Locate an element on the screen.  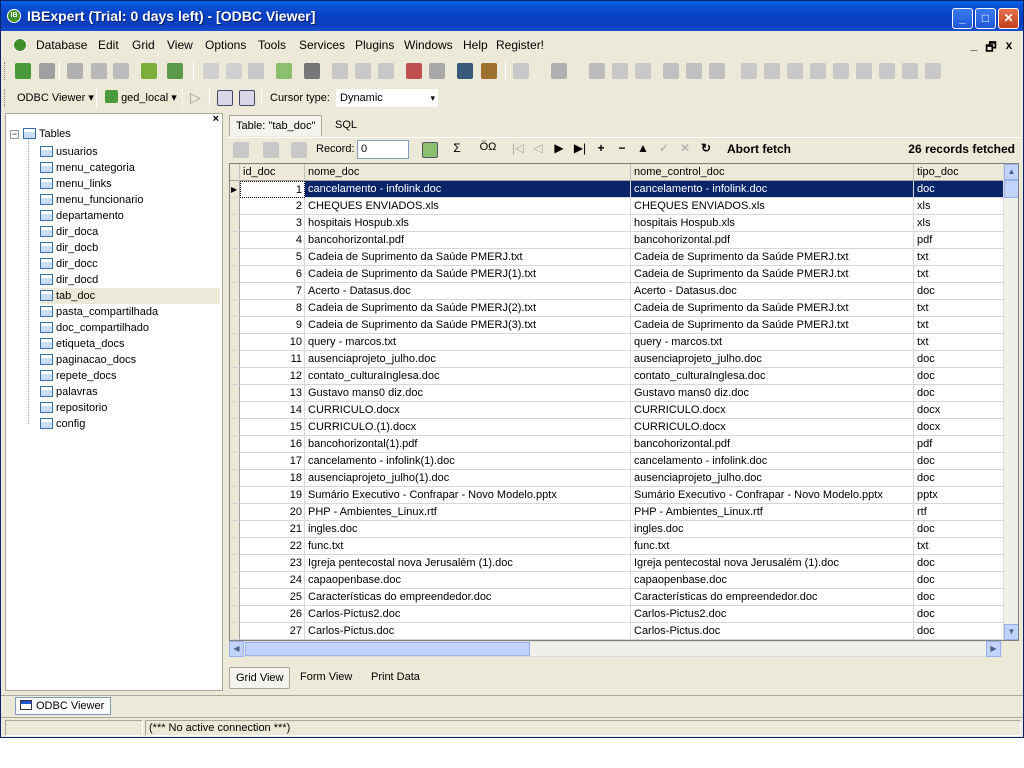
column-header-nome-doc: nome_doc is located at coordinates (468, 172).